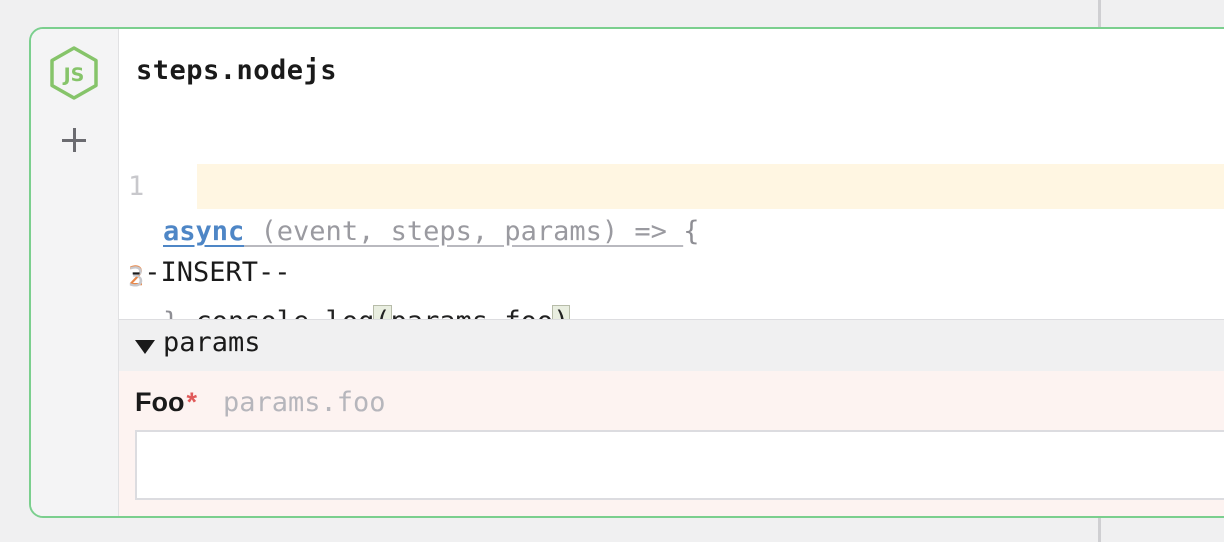 Image resolution: width=1224 pixels, height=542 pixels. What do you see at coordinates (679, 465) in the screenshot?
I see `param-input-foo` at bounding box center [679, 465].